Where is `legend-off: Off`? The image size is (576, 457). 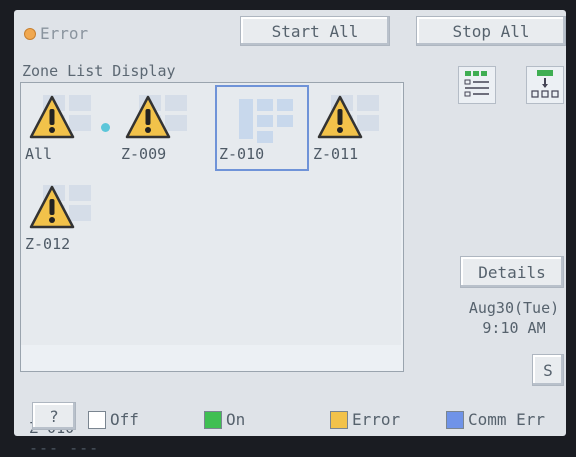
legend-off: Off is located at coordinates (113, 419).